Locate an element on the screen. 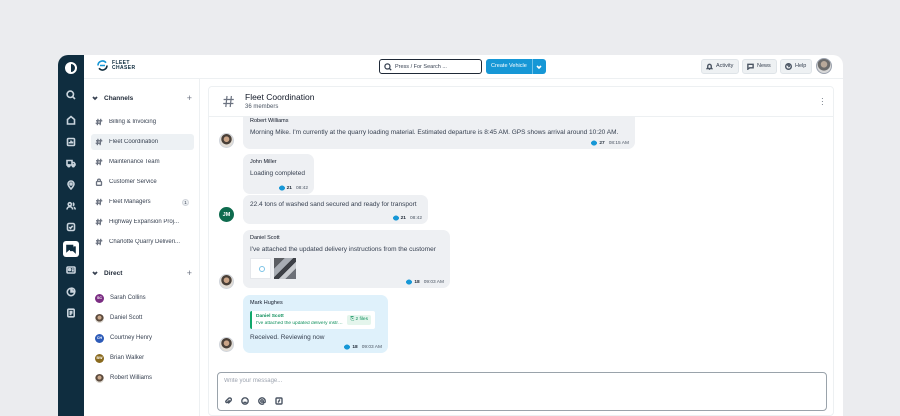 This screenshot has height=416, width=900. dm-daniel-scott: Daniel Scott is located at coordinates (118, 318).